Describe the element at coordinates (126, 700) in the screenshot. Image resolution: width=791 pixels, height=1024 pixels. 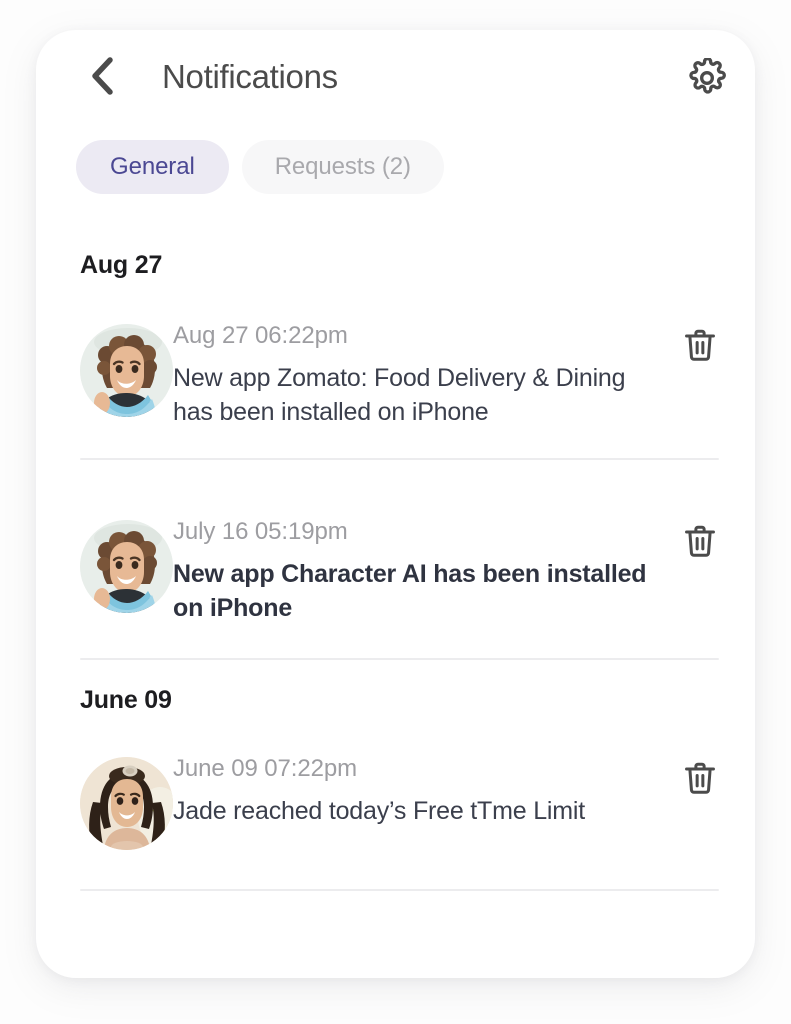
I see `date-group-header: June 09` at that location.